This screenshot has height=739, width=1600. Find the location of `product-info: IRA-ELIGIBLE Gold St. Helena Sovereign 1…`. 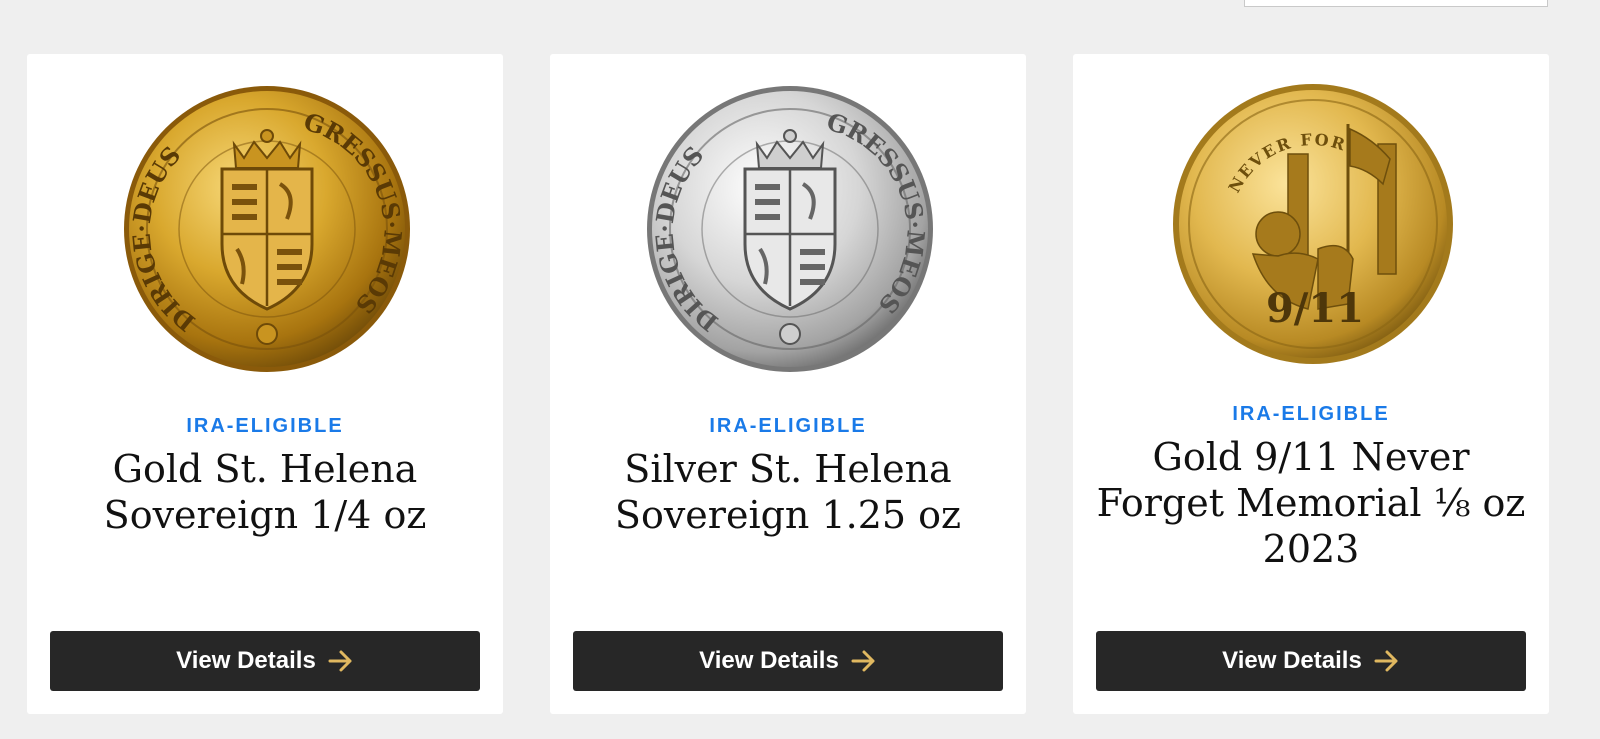

product-info: IRA-ELIGIBLE Gold St. Helena Sovereign 1… is located at coordinates (265, 476).